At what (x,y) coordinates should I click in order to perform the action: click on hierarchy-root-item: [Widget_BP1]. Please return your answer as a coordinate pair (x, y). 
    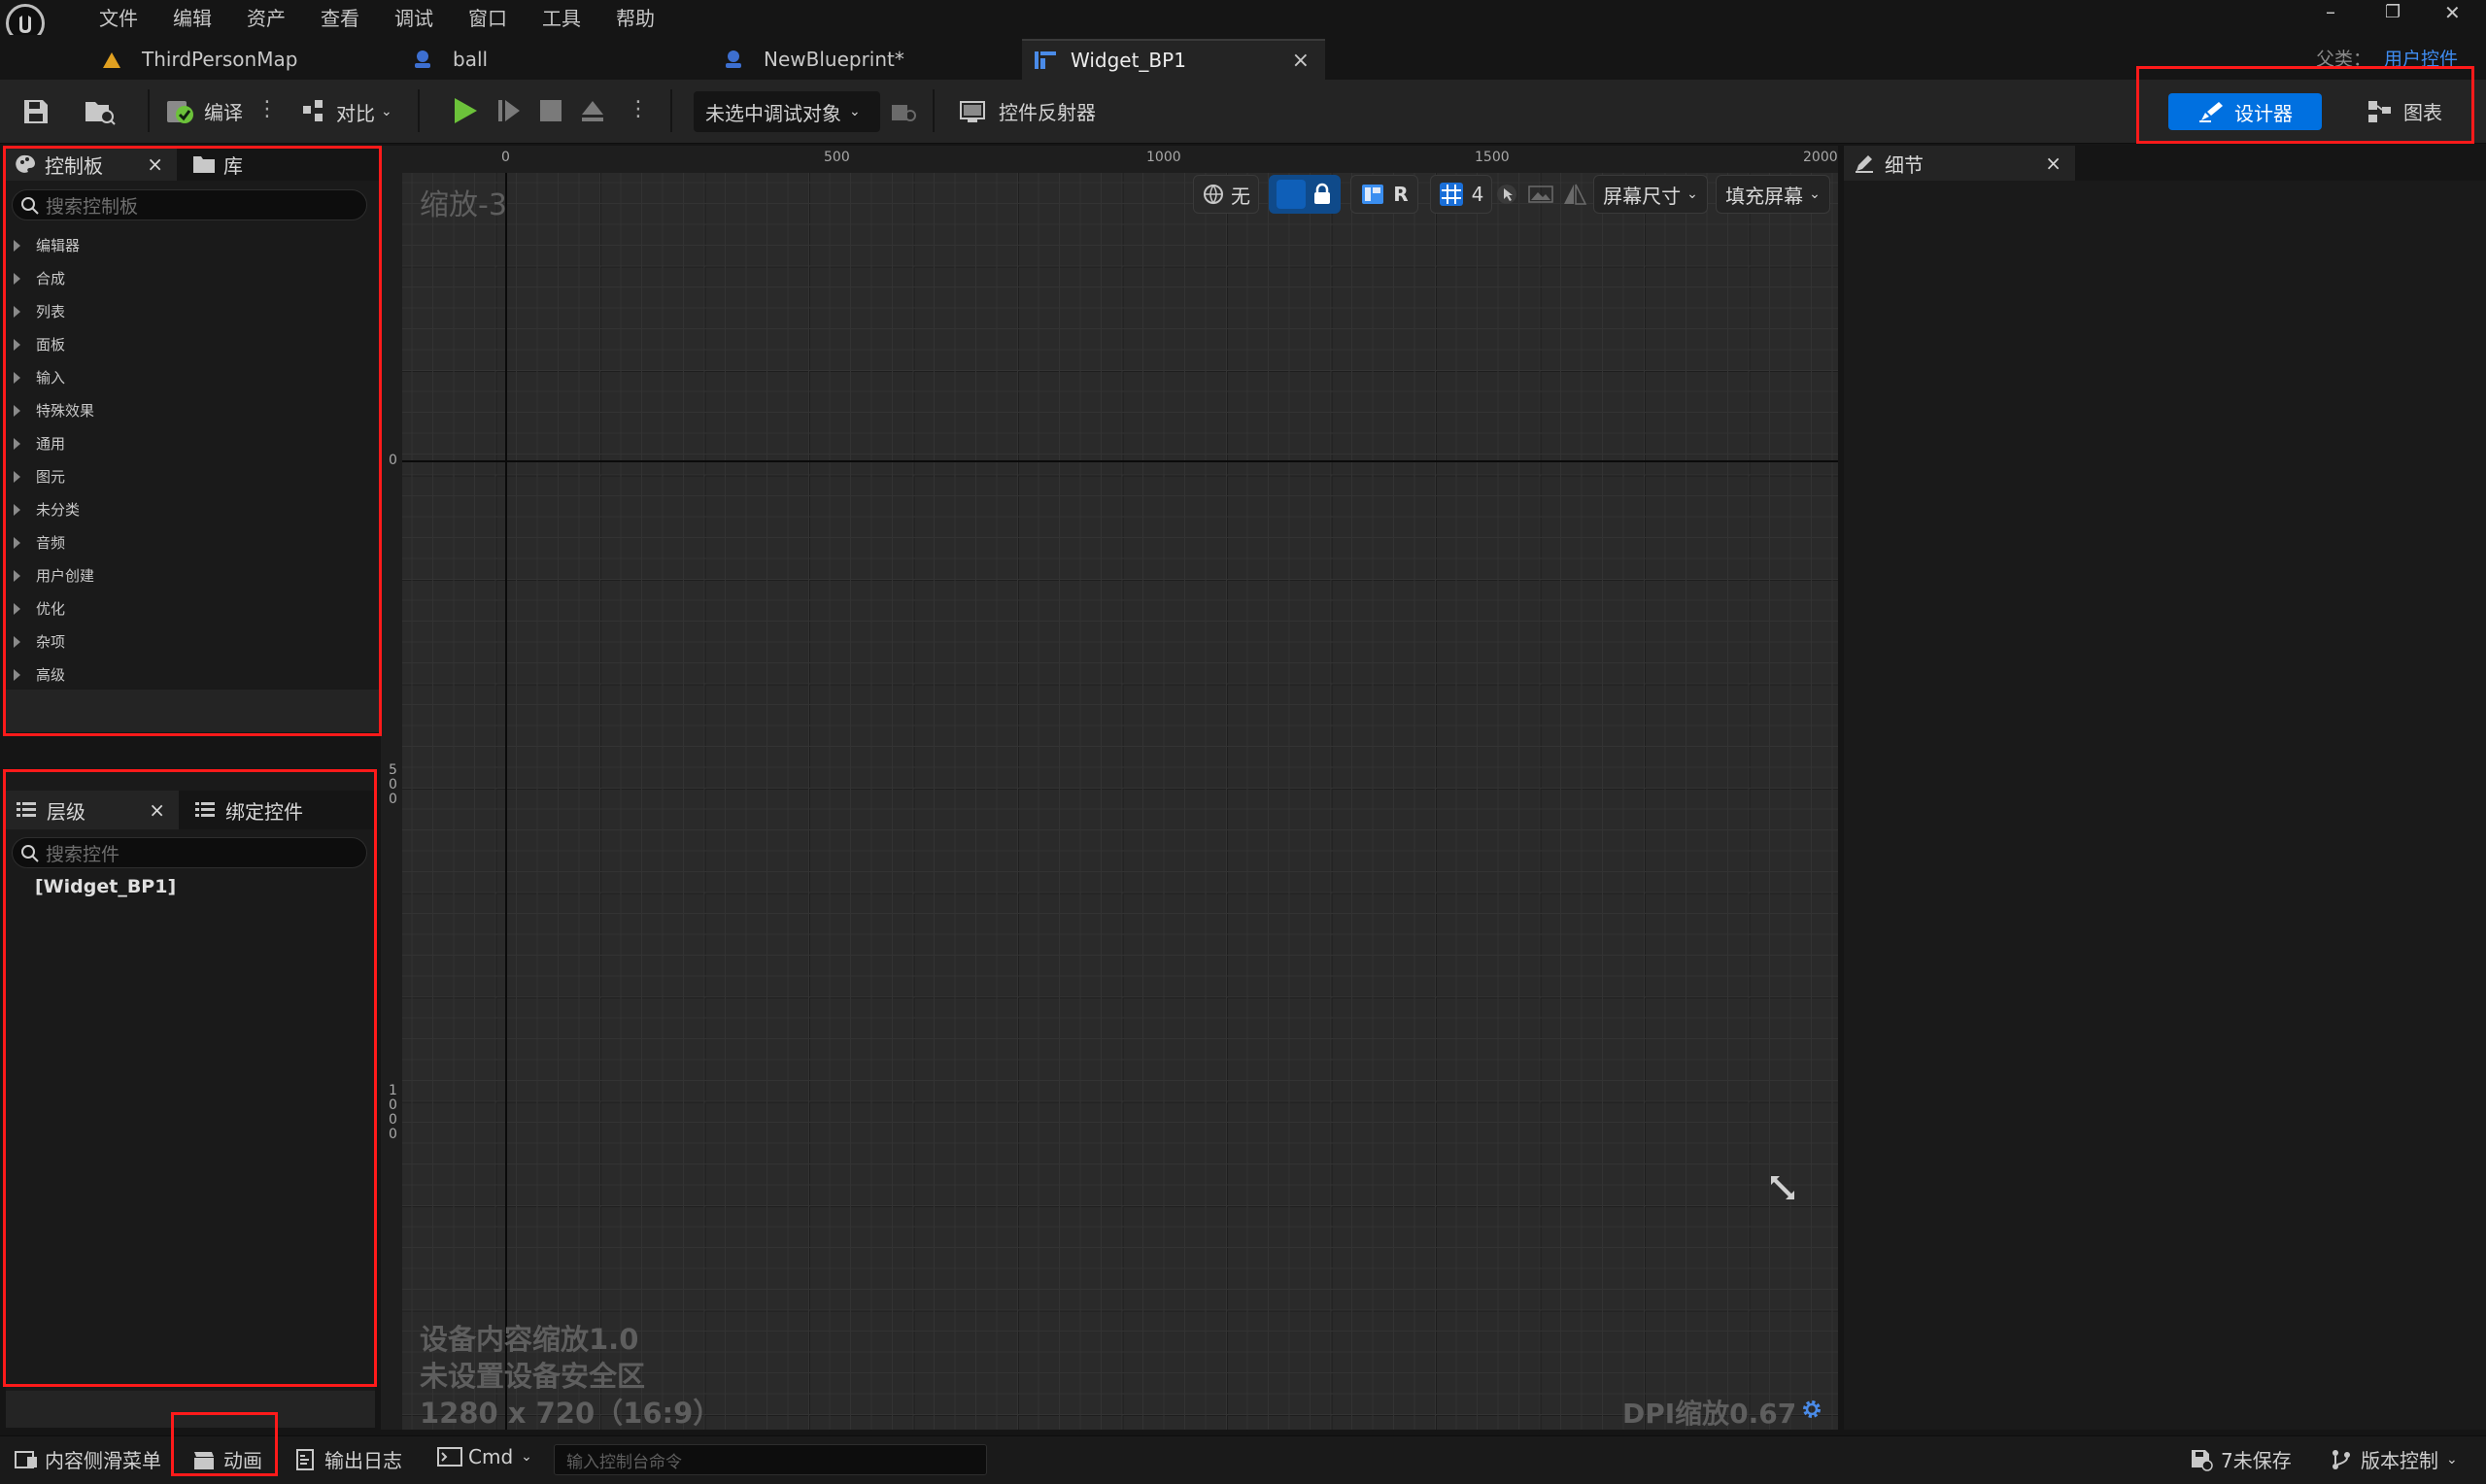
    Looking at the image, I should click on (105, 886).